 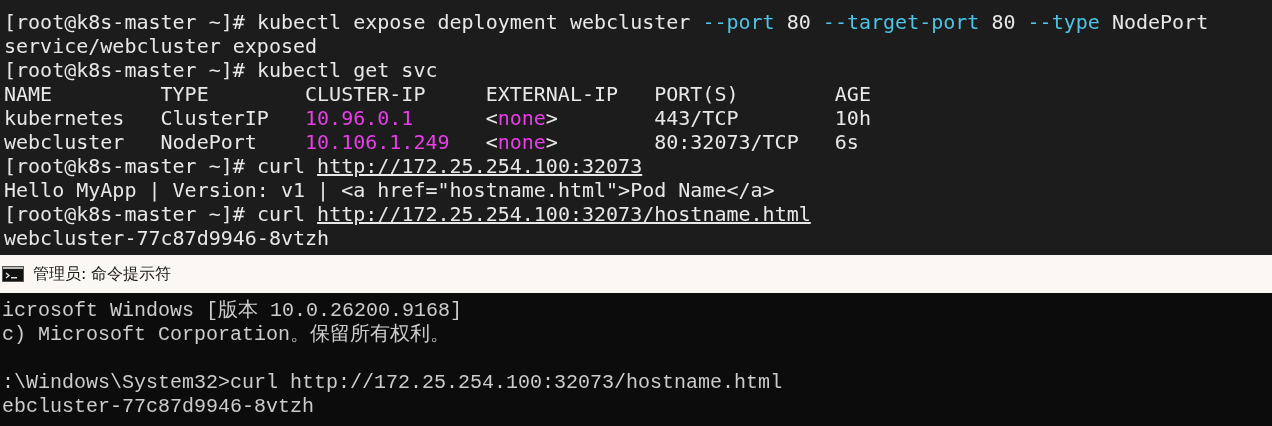 What do you see at coordinates (167, 238) in the screenshot?
I see `terminal-output: webcluster-77c87d9946-8vtzh` at bounding box center [167, 238].